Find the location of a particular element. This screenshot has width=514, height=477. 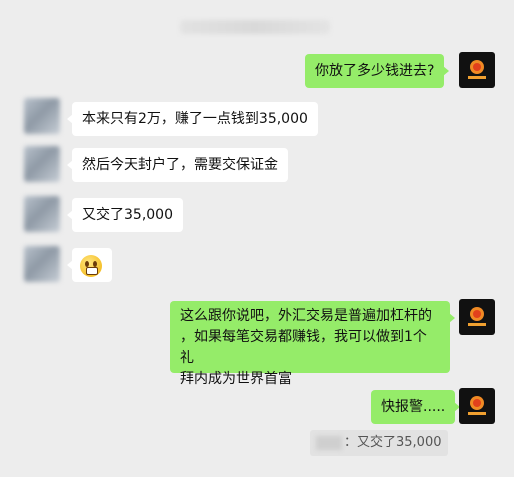

sent-message-bubble: 你放了多少钱进去? is located at coordinates (377, 71).